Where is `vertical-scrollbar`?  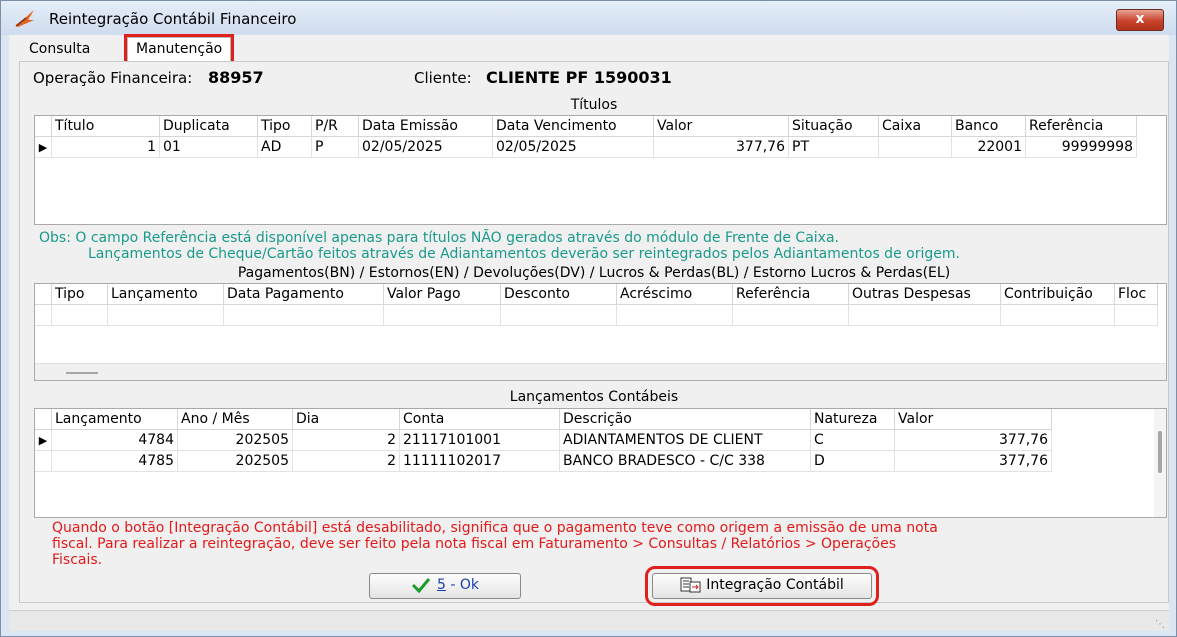 vertical-scrollbar is located at coordinates (1160, 463).